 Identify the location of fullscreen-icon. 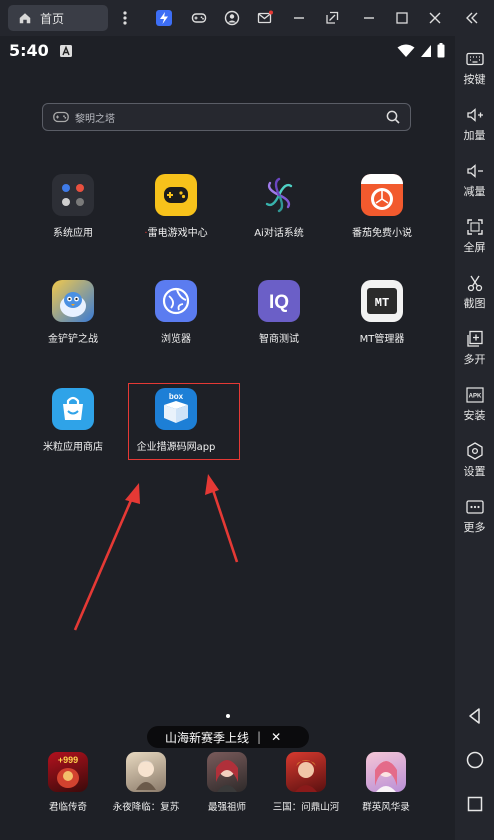
(474, 227).